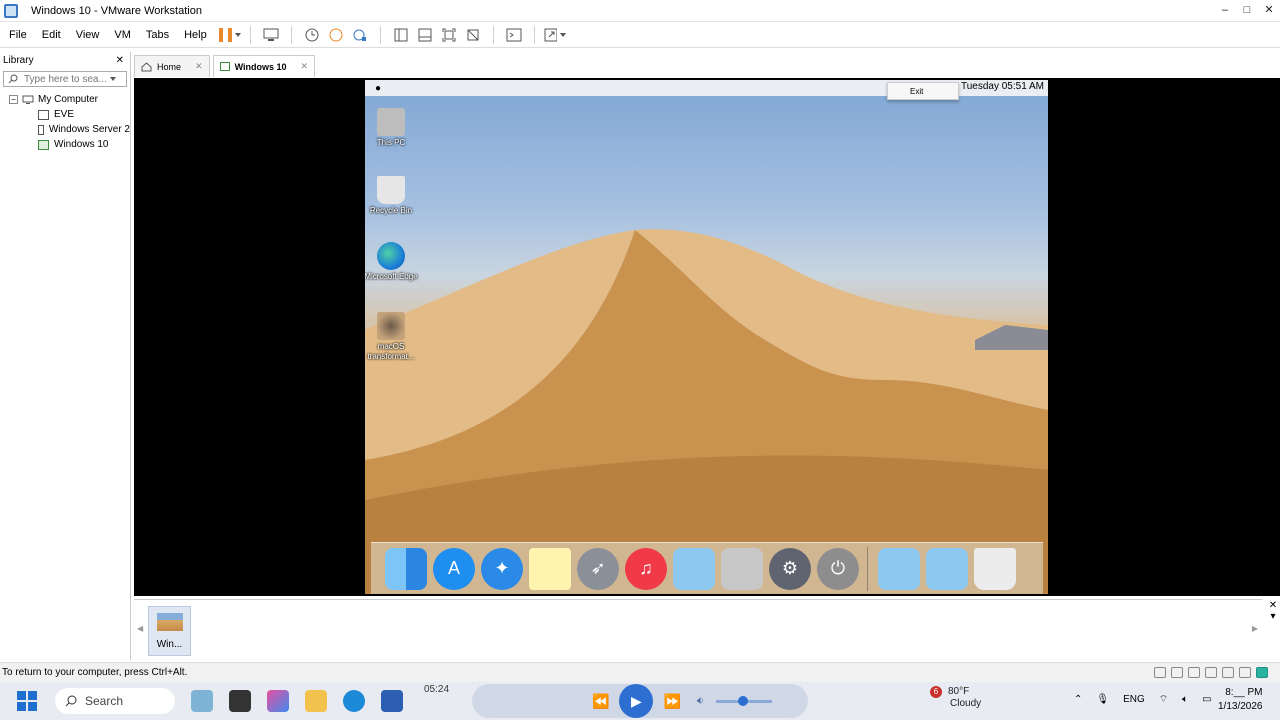  Describe the element at coordinates (13, 99) in the screenshot. I see `collapse-icon: −` at that location.